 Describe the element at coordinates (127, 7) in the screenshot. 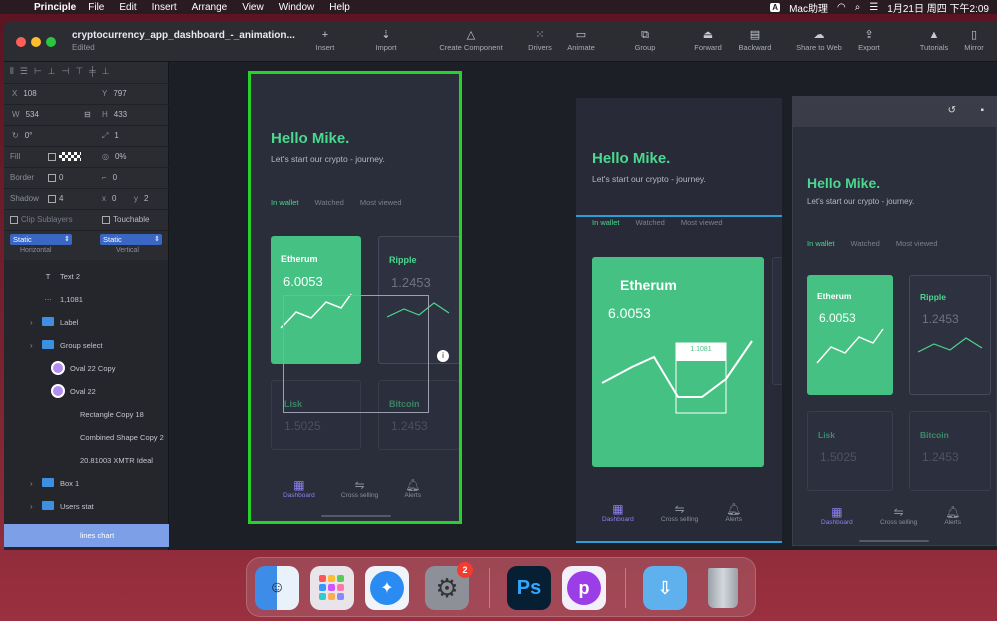

I see `menu-edit: Edit` at that location.